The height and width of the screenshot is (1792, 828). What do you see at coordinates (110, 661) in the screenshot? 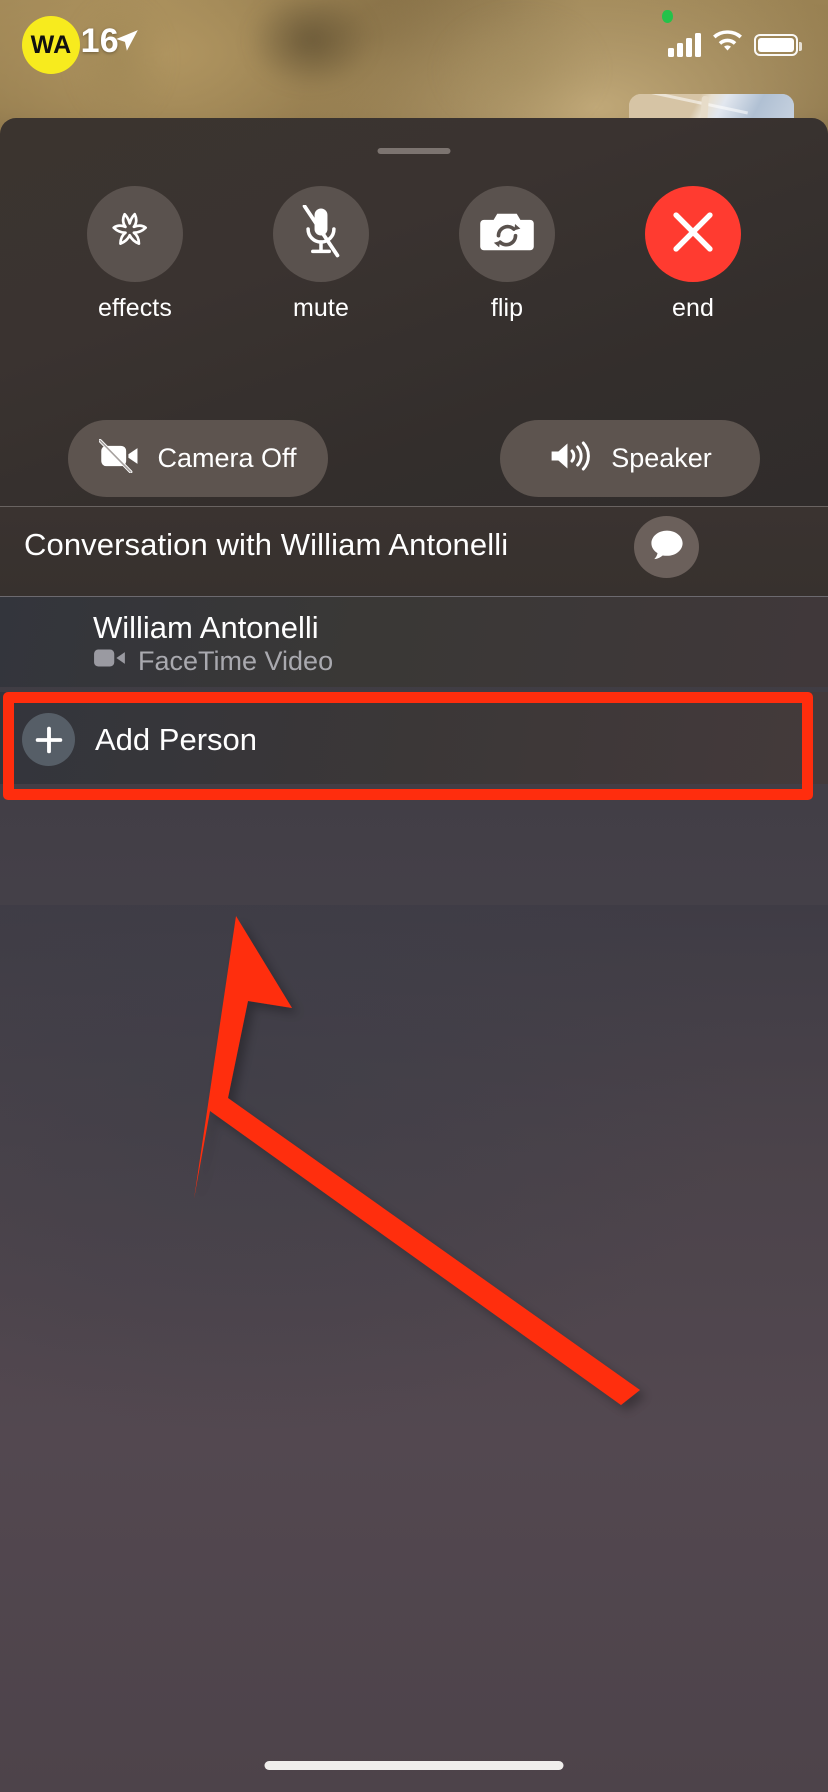
I see `video-camera-icon` at bounding box center [110, 661].